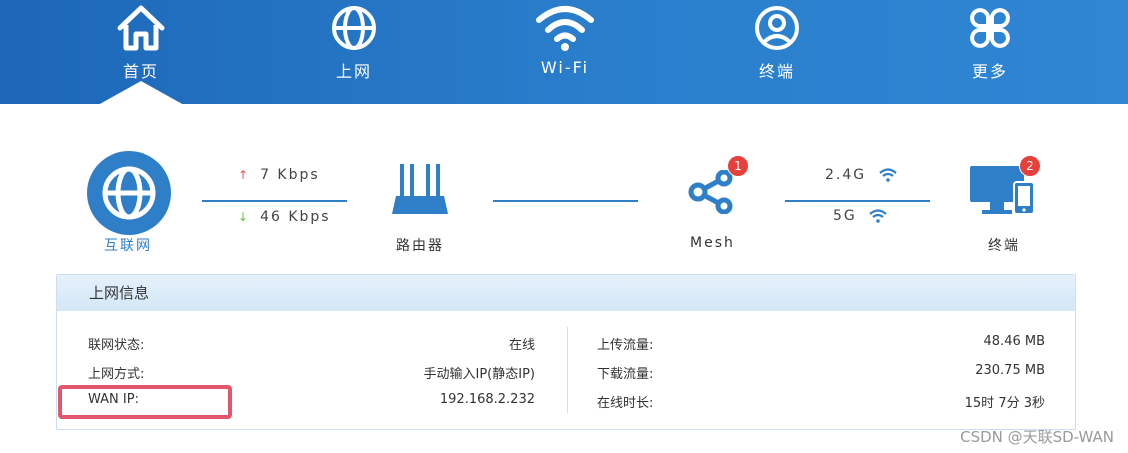 The height and width of the screenshot is (453, 1128). Describe the element at coordinates (712, 243) in the screenshot. I see `mesh-label: Mesh` at that location.